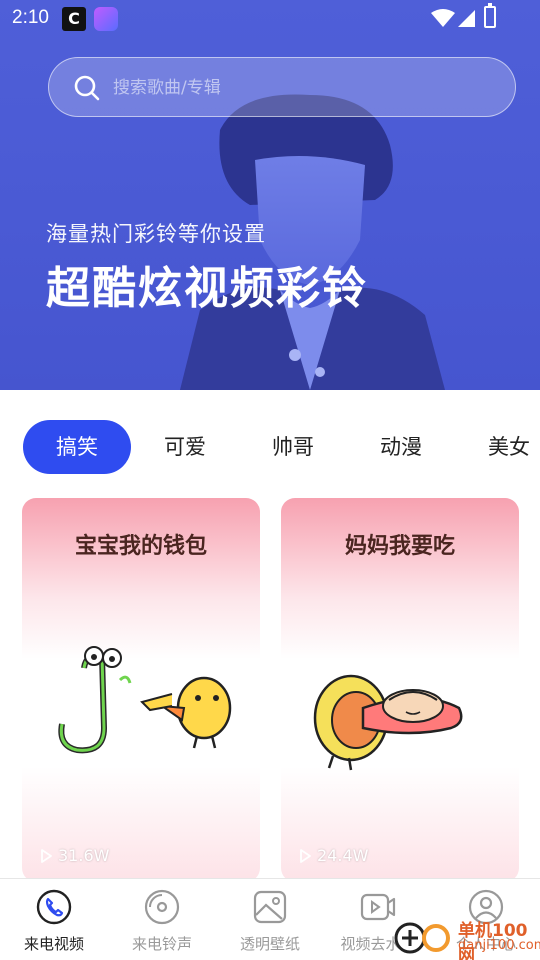 This screenshot has height=960, width=540. I want to click on battery-icon, so click(490, 15).